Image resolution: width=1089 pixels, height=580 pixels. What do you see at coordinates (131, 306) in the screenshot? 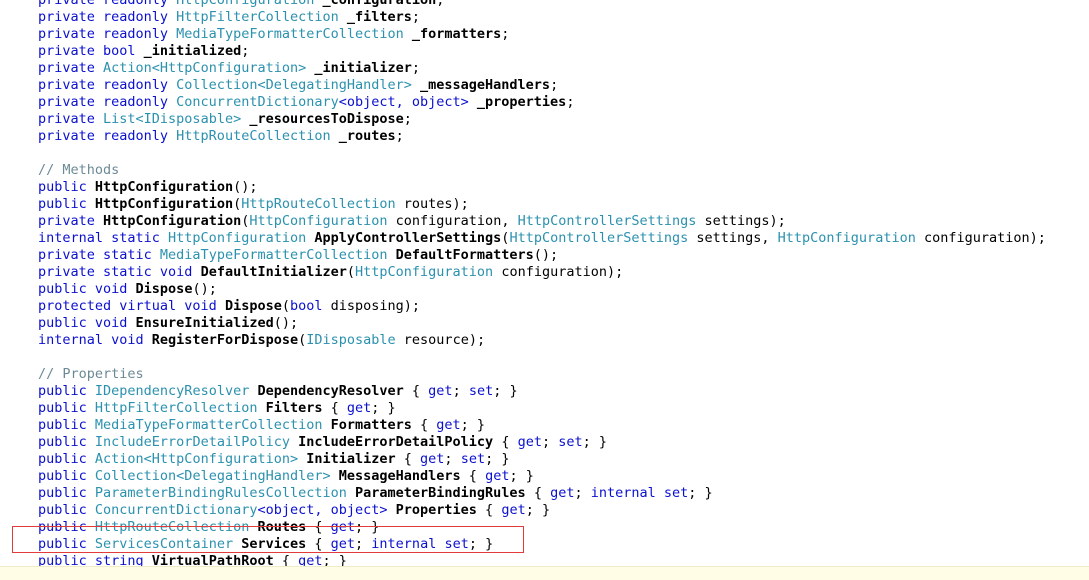
I see `keyword-token: protected virtual void` at bounding box center [131, 306].